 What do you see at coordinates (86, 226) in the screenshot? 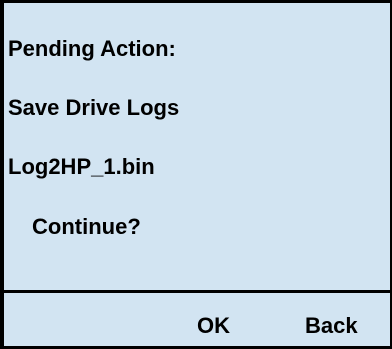
I see `continue-prompt: Continue?` at bounding box center [86, 226].